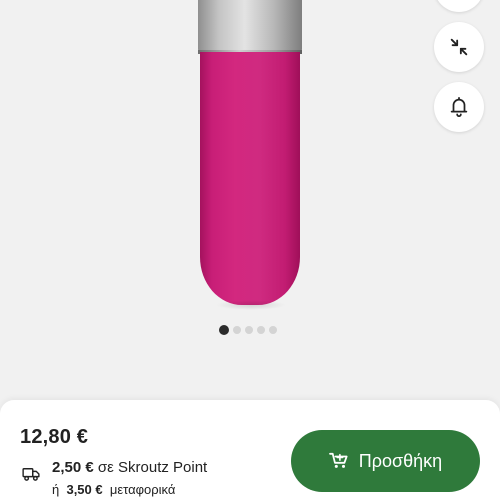 Image resolution: width=500 pixels, height=500 pixels. I want to click on product-image, so click(251, 155).